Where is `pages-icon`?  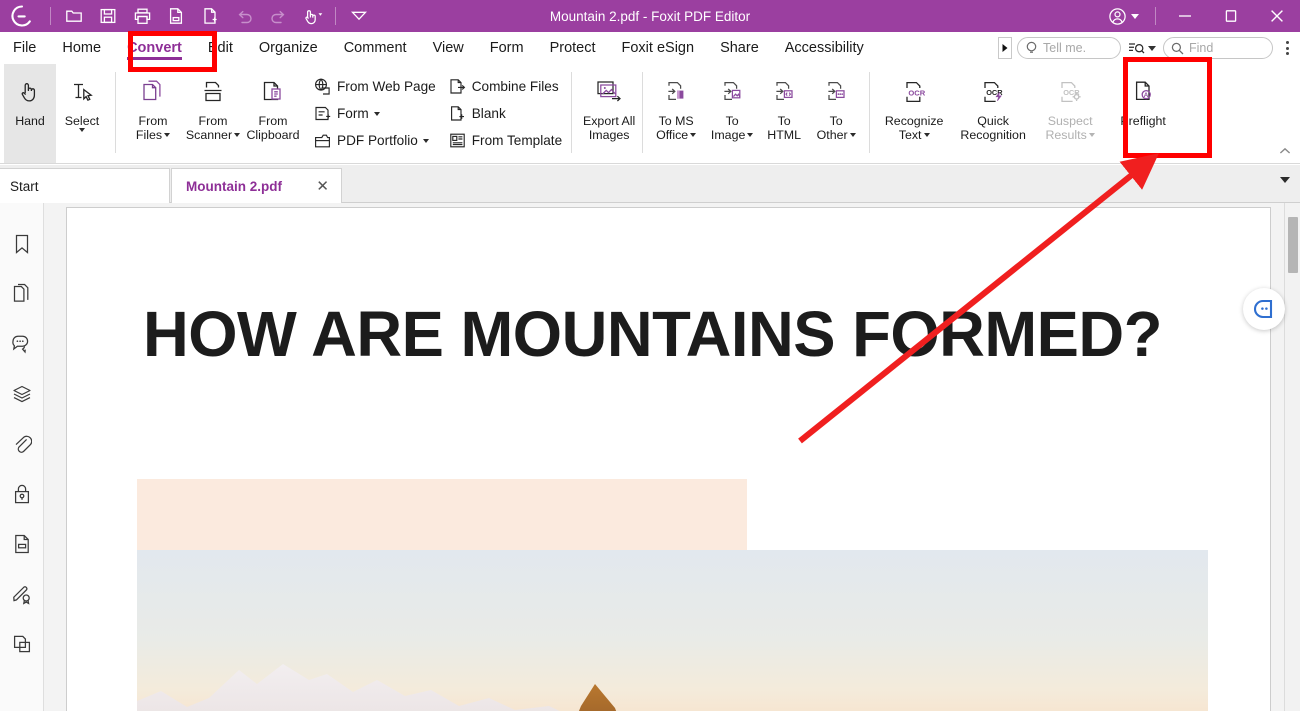
pages-icon is located at coordinates (22, 294).